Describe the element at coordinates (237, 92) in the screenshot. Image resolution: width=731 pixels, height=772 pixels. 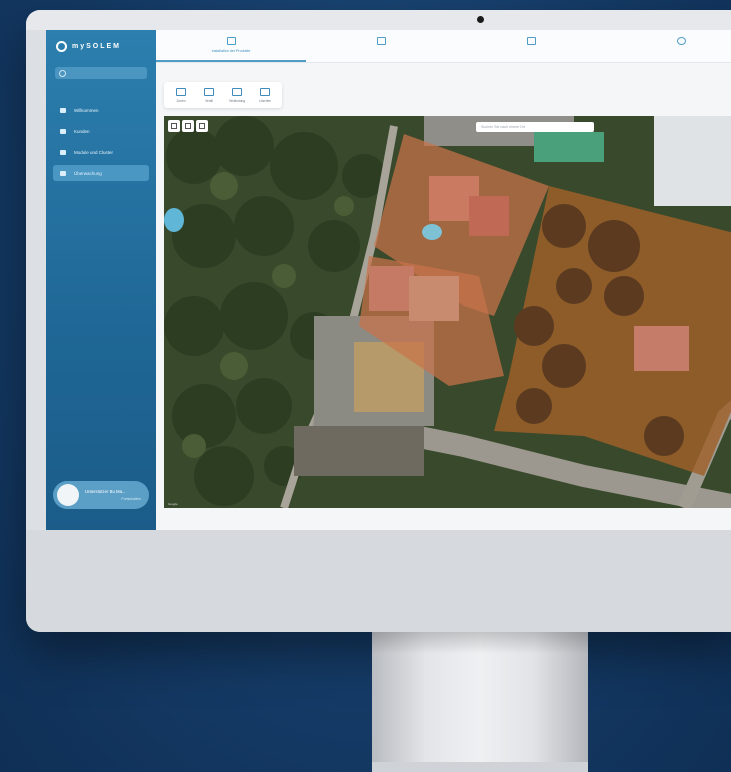
I see `link-icon` at that location.